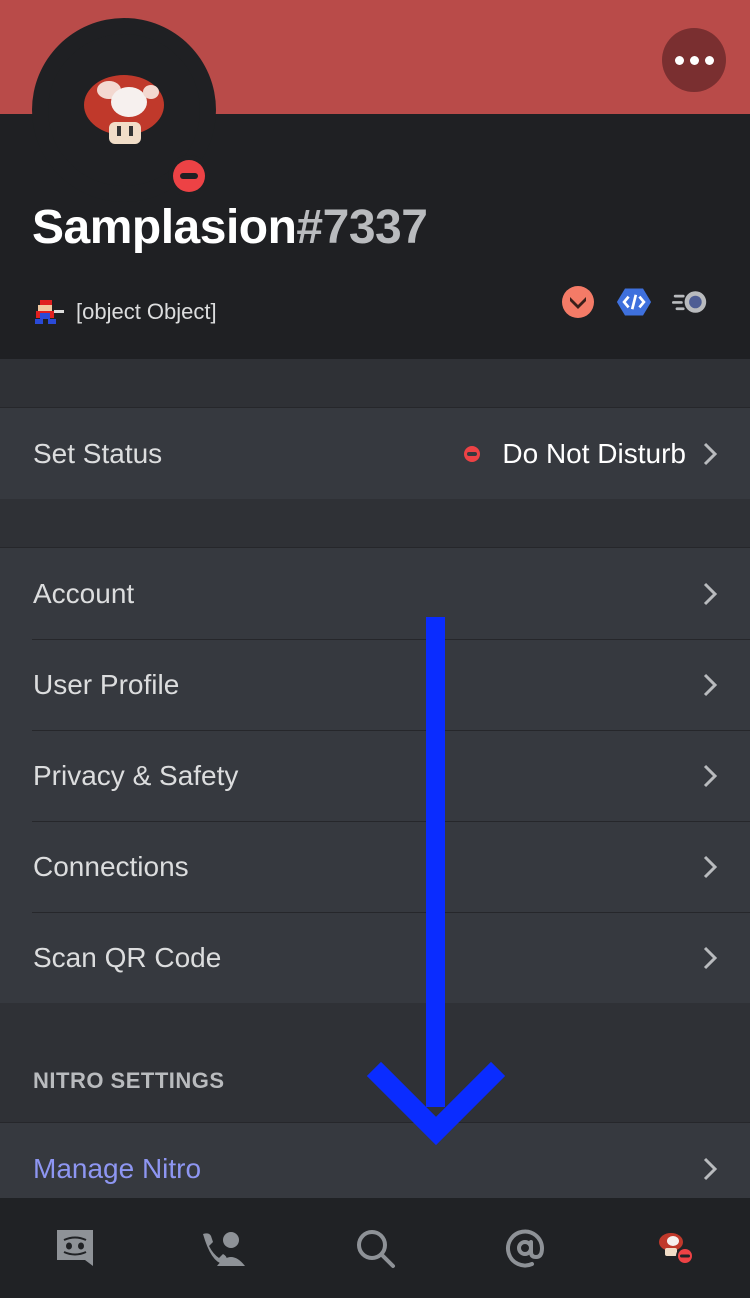  Describe the element at coordinates (472, 453) in the screenshot. I see `dnd-icon` at that location.